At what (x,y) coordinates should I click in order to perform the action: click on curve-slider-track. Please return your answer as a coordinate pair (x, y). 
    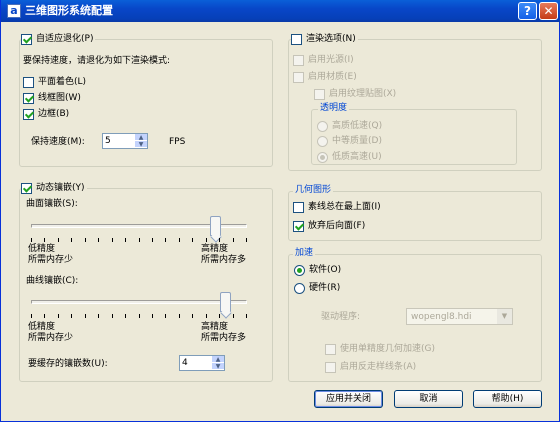
    Looking at the image, I should click on (139, 302).